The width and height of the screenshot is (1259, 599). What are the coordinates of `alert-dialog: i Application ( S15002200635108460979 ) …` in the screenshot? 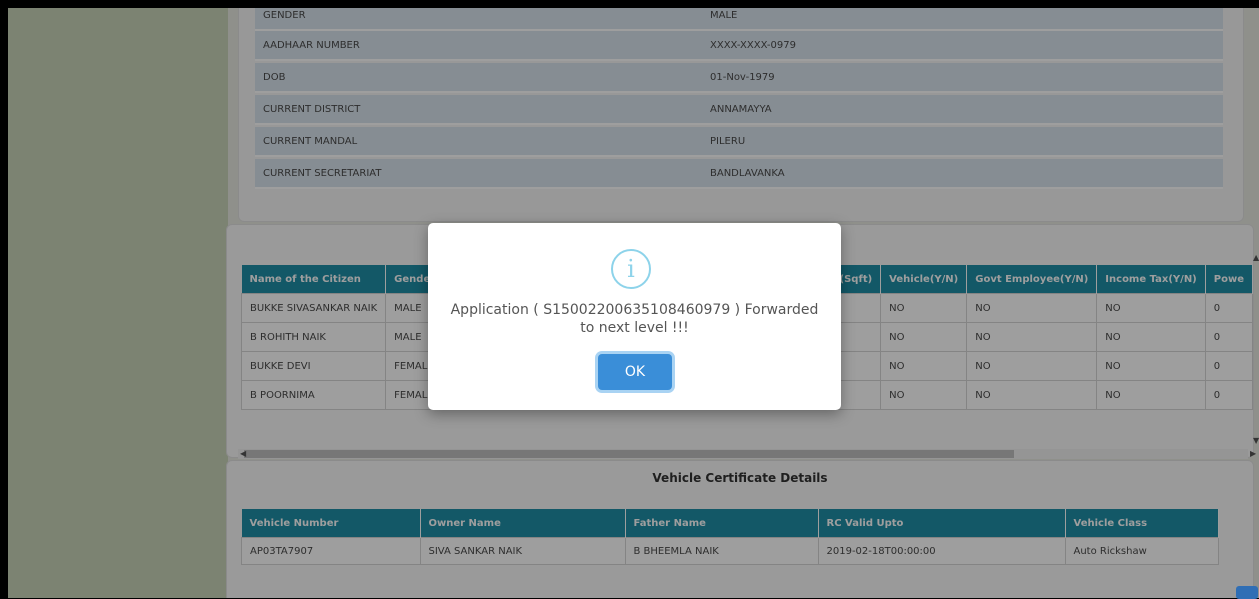 It's located at (634, 316).